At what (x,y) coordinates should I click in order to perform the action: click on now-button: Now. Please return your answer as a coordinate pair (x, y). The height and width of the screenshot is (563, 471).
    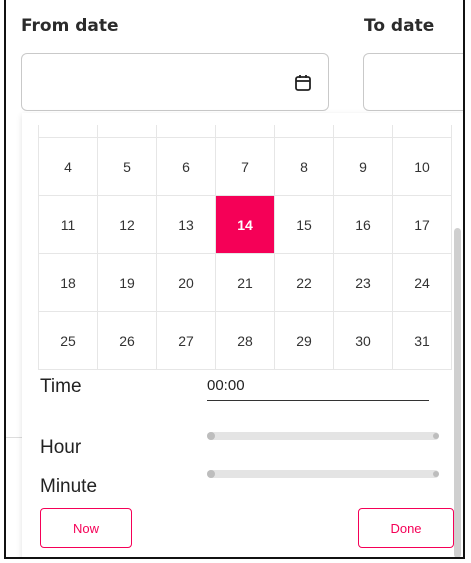
    Looking at the image, I should click on (86, 528).